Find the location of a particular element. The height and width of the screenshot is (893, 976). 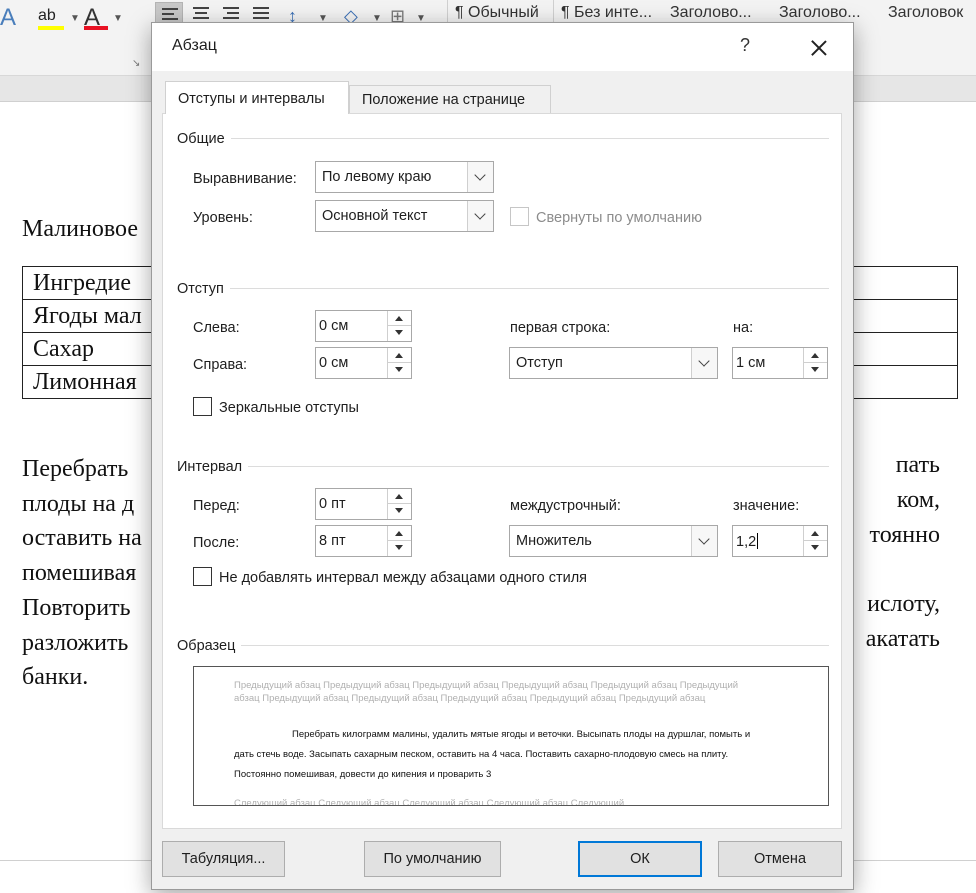

first-line-dropdown: Отступ is located at coordinates (613, 363).